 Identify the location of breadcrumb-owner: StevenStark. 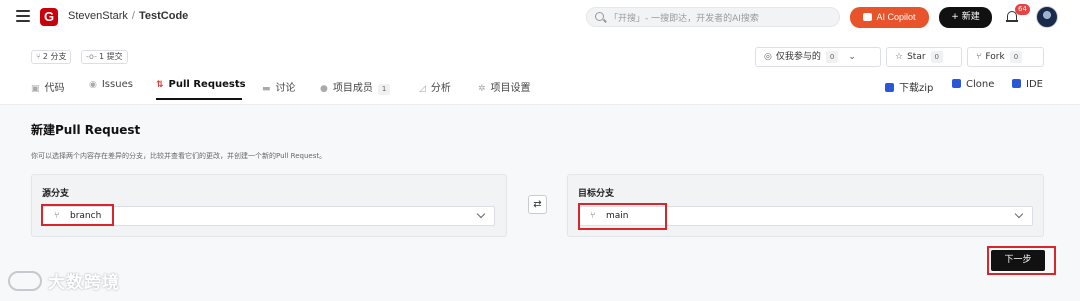
(98, 16).